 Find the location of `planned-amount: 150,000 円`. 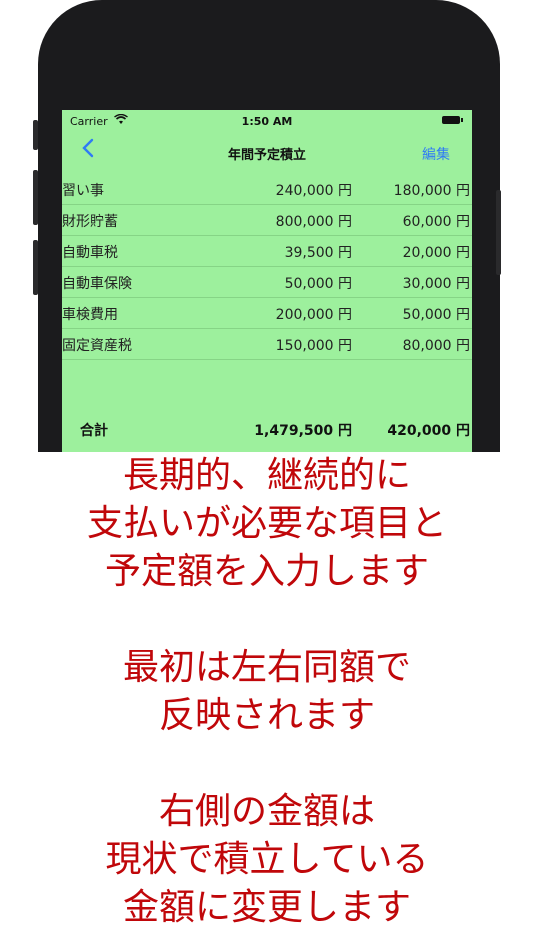

planned-amount: 150,000 円 is located at coordinates (313, 346).